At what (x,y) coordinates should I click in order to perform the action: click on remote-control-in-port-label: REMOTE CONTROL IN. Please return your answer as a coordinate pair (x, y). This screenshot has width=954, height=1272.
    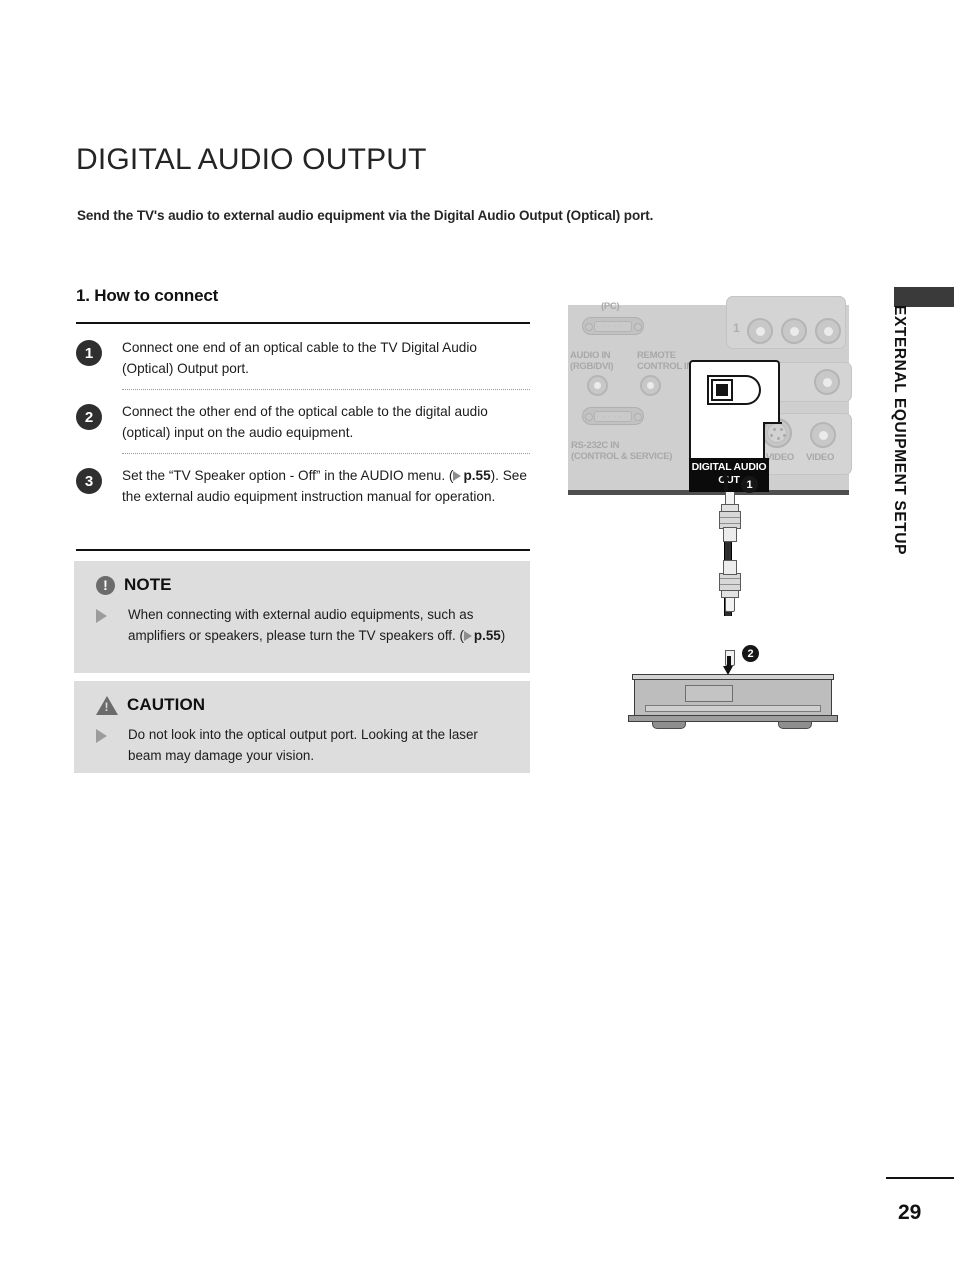
    Looking at the image, I should click on (665, 361).